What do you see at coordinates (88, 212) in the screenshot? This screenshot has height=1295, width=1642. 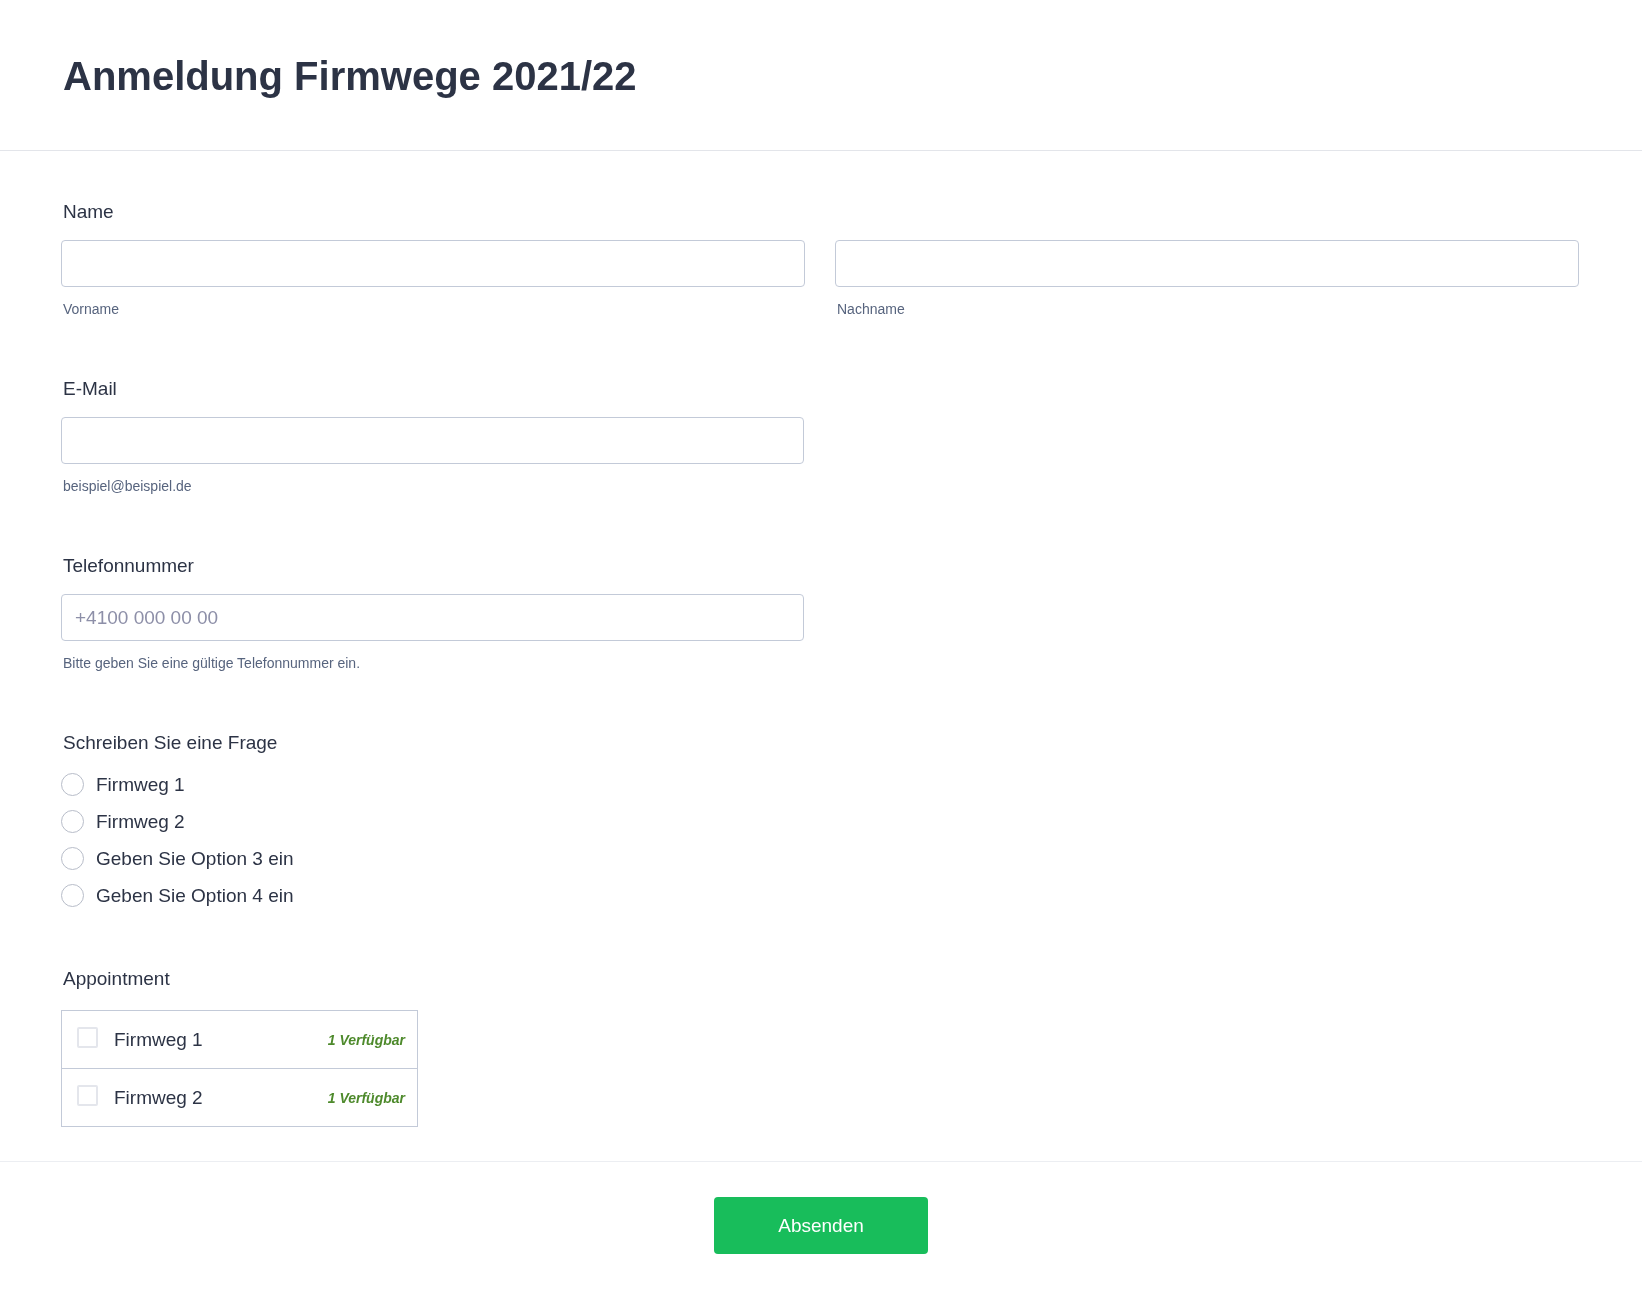 I see `field-label: Name` at bounding box center [88, 212].